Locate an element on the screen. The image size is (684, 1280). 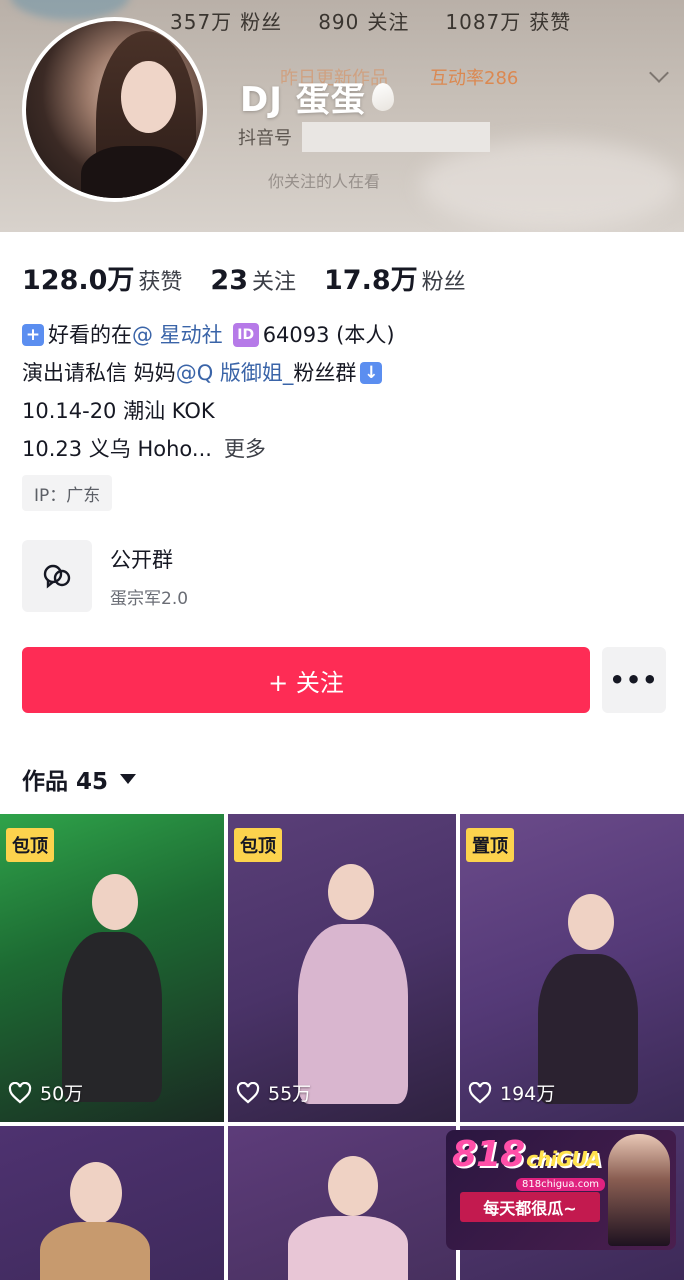
tile-likes: 55万 is located at coordinates (273, 1092).